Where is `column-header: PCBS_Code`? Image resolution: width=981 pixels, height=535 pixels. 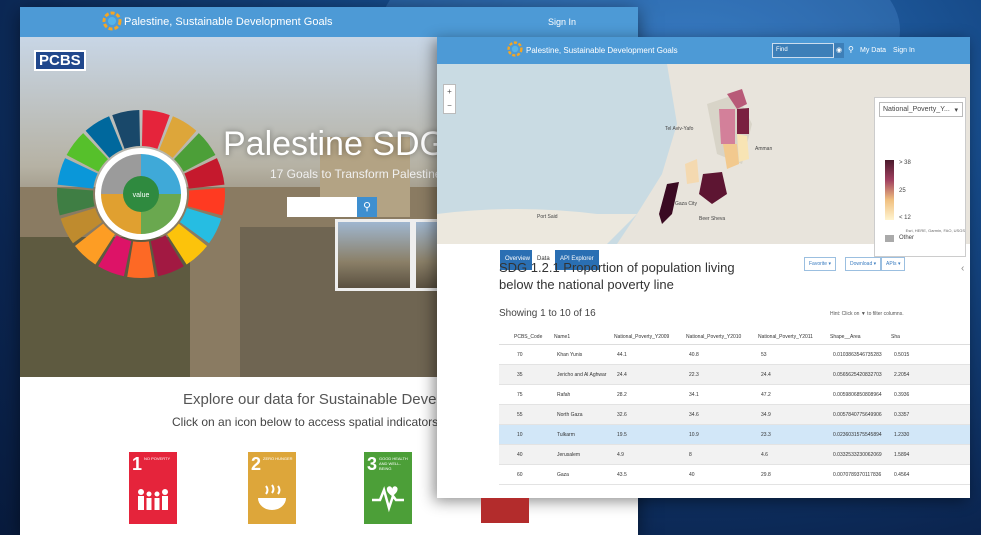
column-header: PCBS_Code is located at coordinates (528, 337).